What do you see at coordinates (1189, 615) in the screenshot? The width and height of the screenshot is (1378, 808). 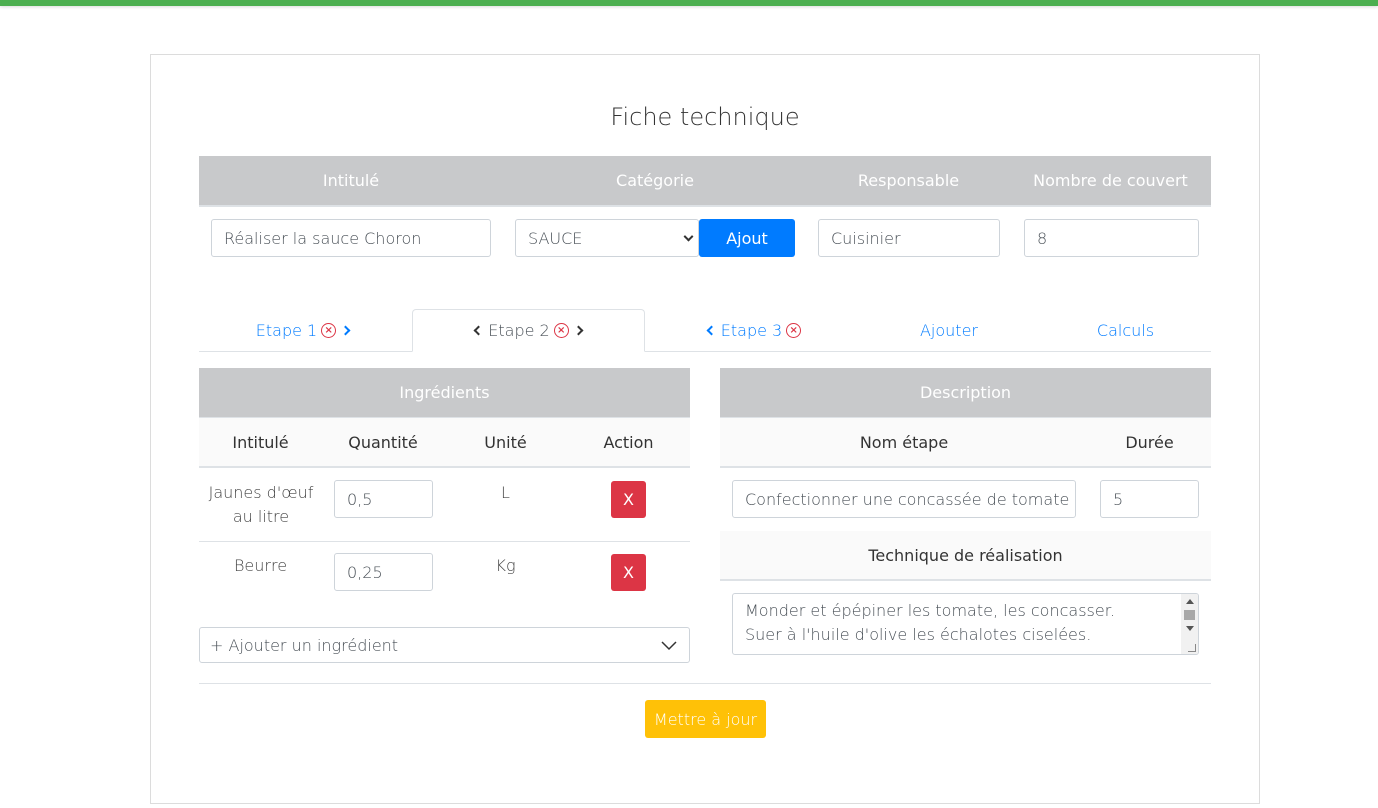 I see `scroll-thumb` at bounding box center [1189, 615].